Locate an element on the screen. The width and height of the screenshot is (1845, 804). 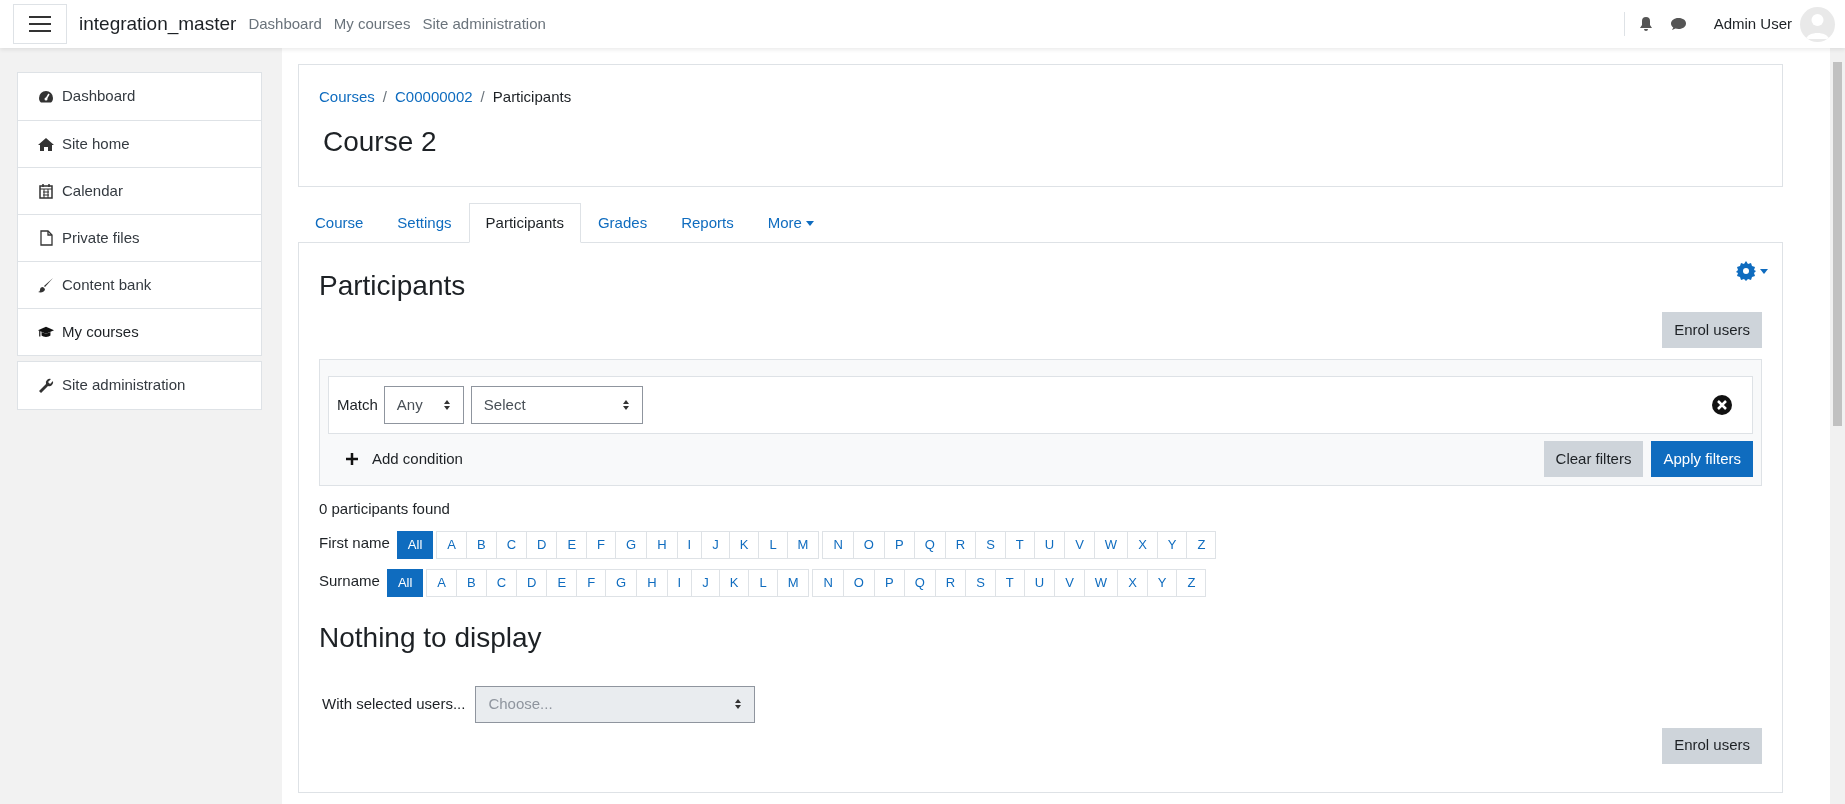
nav-tab: Grades is located at coordinates (622, 223).